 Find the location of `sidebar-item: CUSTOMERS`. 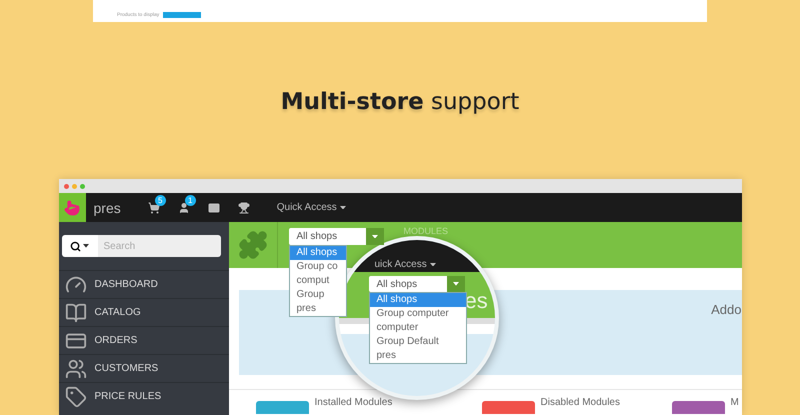

sidebar-item: CUSTOMERS is located at coordinates (143, 368).